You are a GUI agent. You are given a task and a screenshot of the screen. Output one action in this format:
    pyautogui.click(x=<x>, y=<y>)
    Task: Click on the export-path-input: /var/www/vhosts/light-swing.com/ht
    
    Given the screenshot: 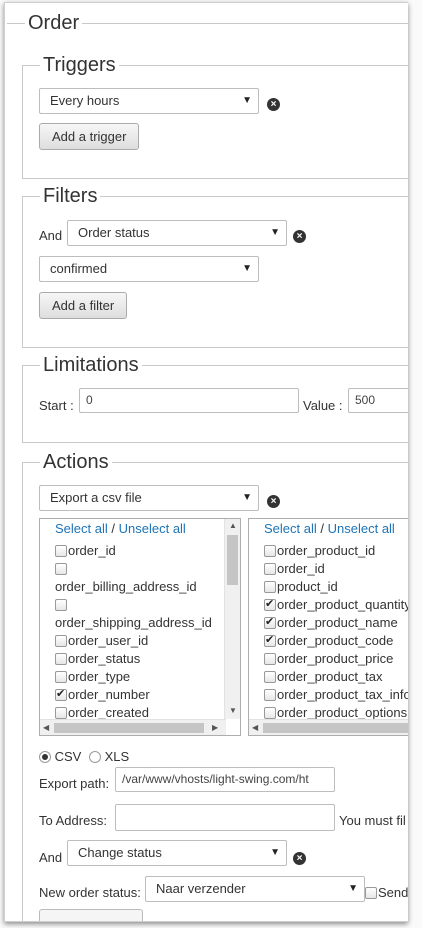 What is the action you would take?
    pyautogui.click(x=225, y=779)
    